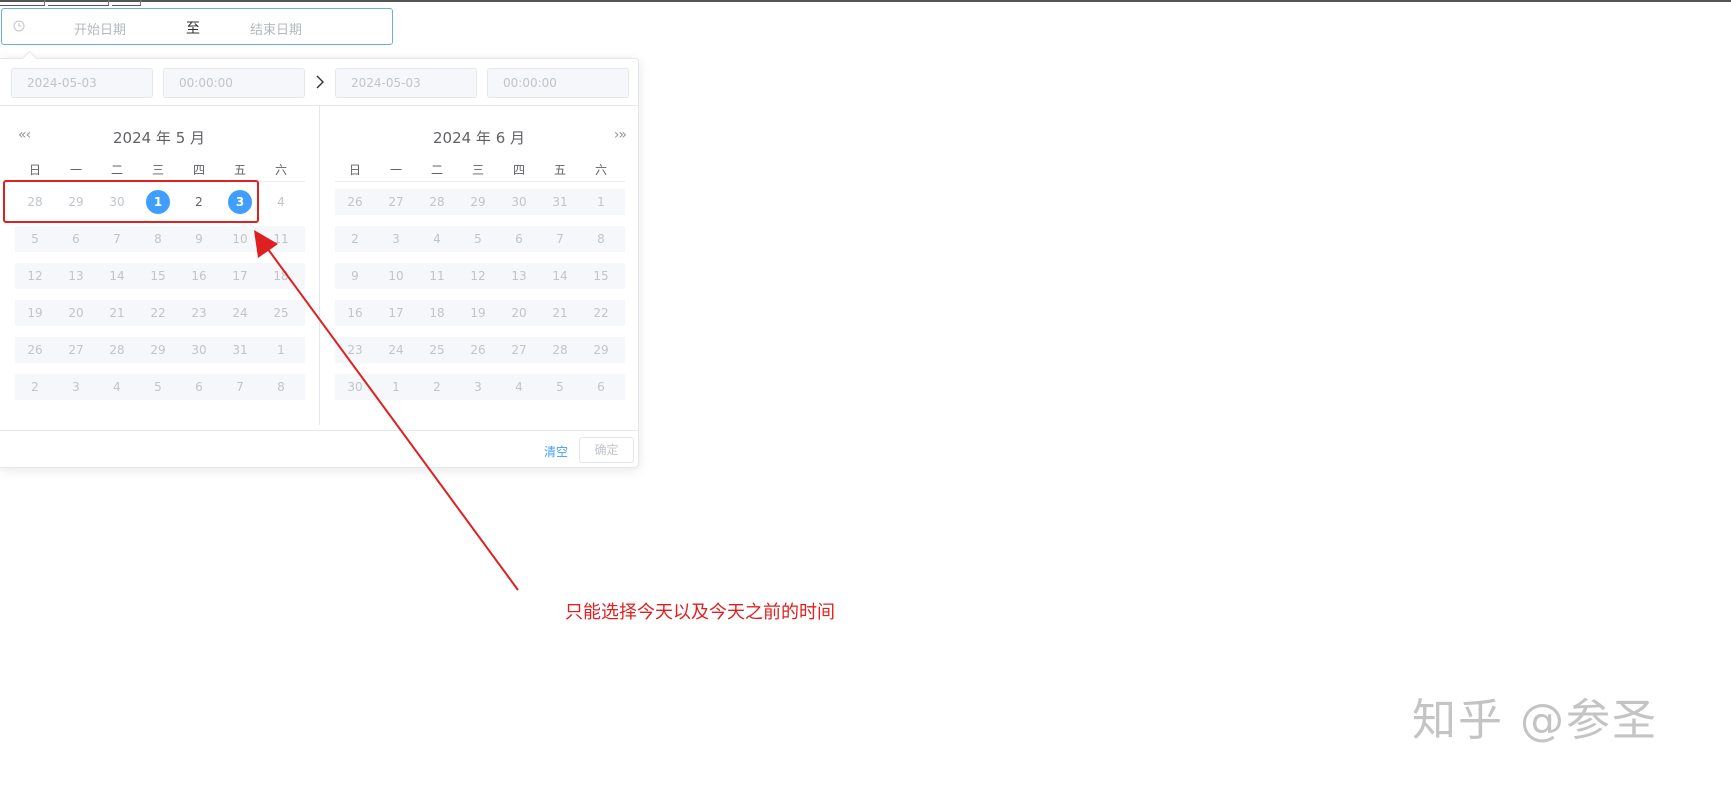 The width and height of the screenshot is (1731, 786). Describe the element at coordinates (1535, 720) in the screenshot. I see `watermark-text: 知乎 @参圣` at that location.